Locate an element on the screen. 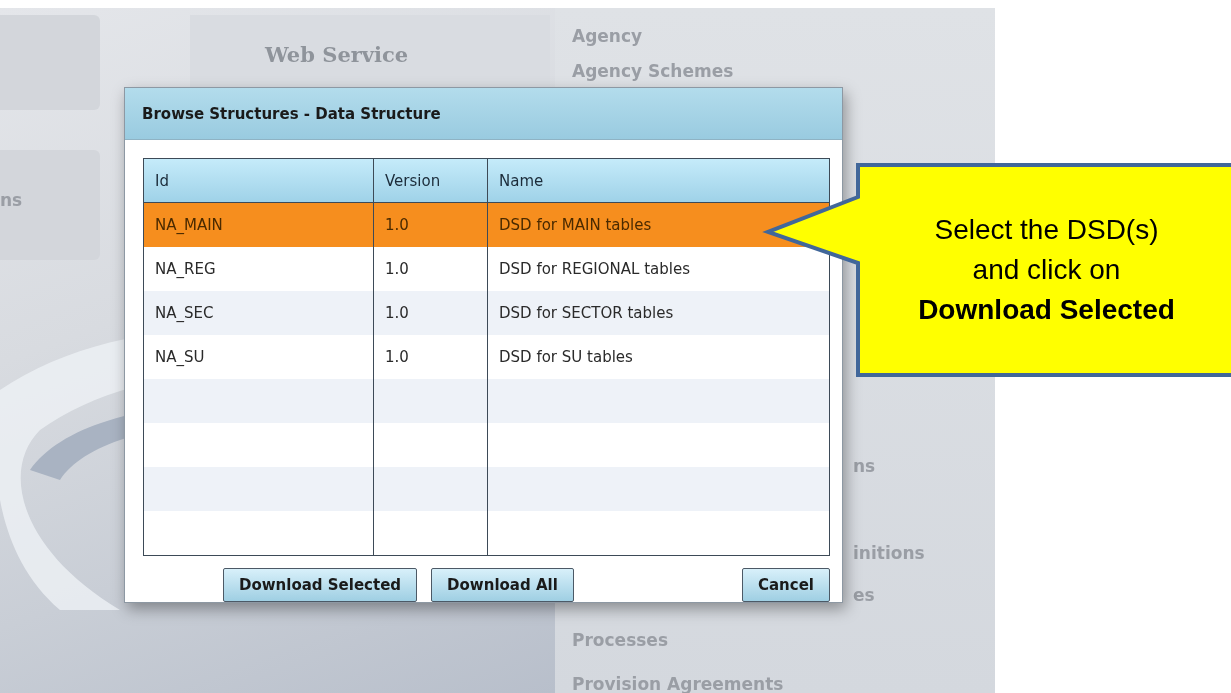  table-cell: DSD for SECTOR tables is located at coordinates (658, 313).